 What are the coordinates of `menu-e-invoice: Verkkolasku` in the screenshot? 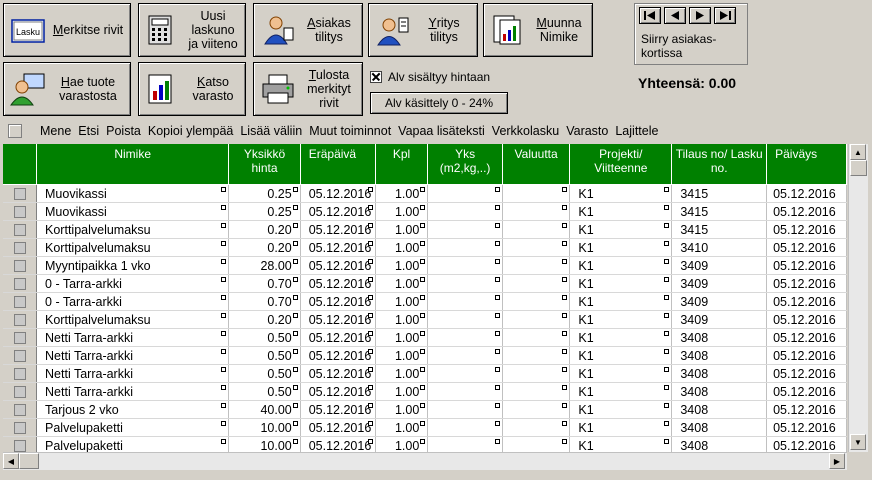 It's located at (525, 131).